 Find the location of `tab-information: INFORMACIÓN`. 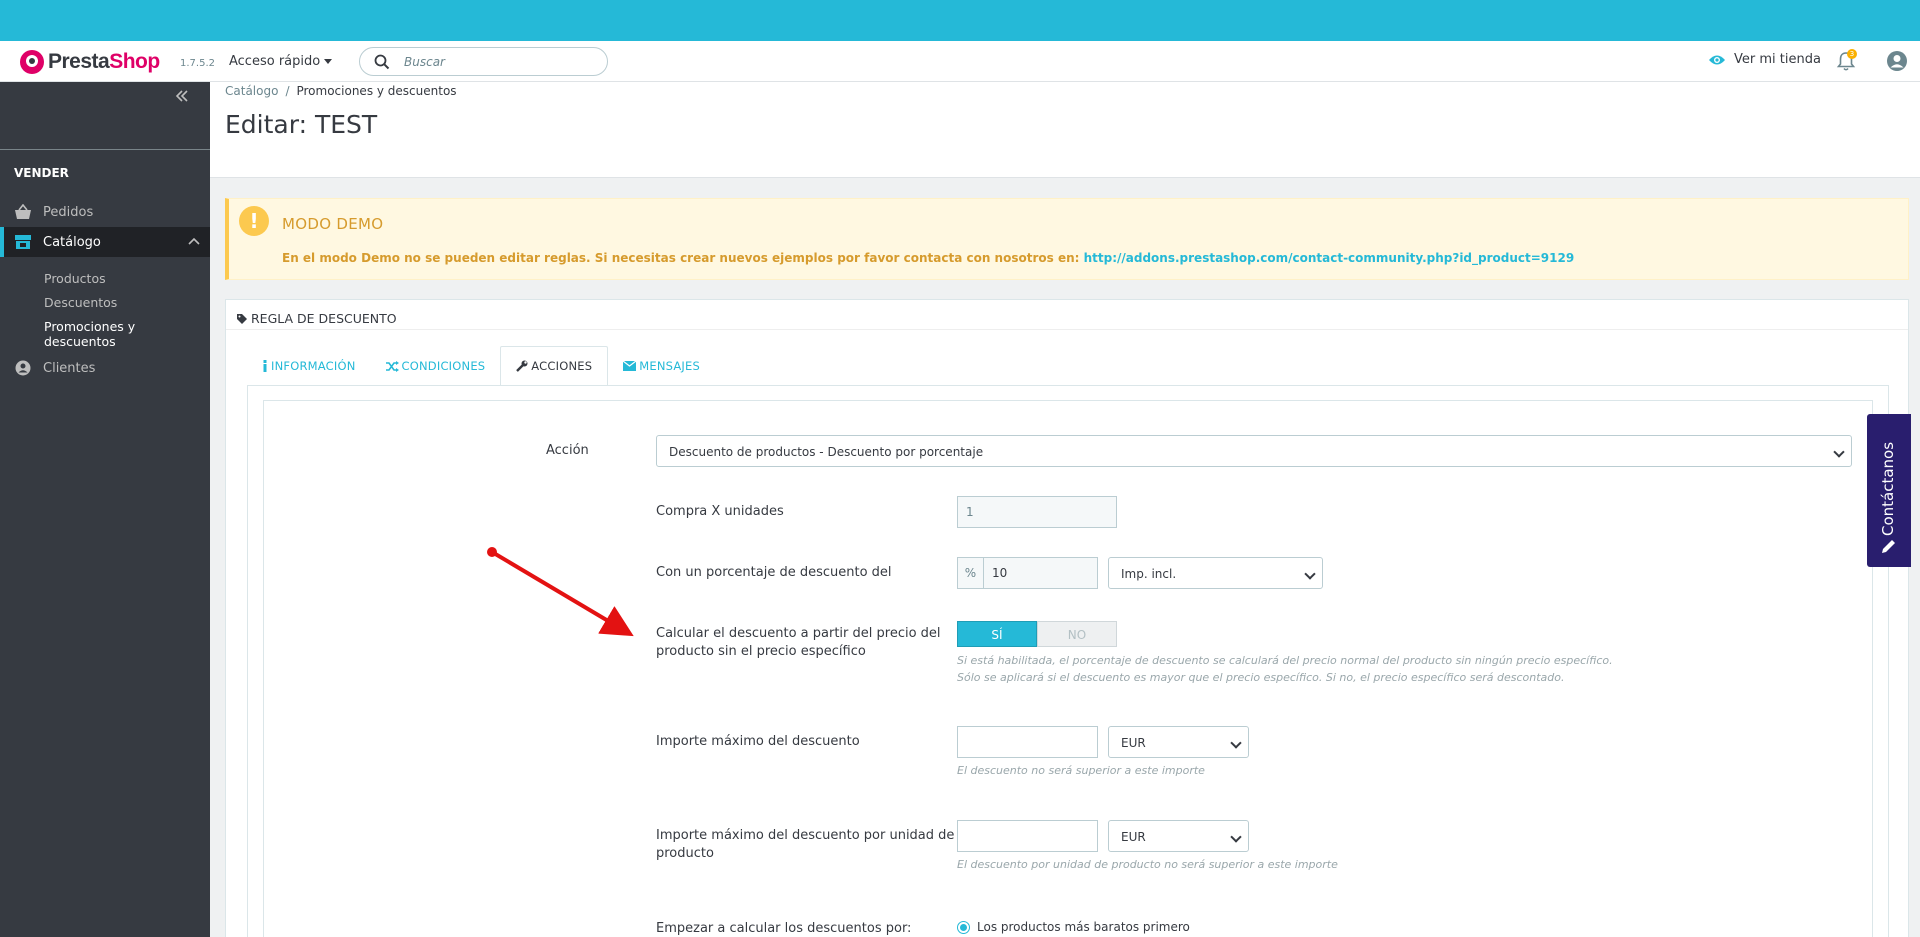

tab-information: INFORMACIÓN is located at coordinates (309, 366).